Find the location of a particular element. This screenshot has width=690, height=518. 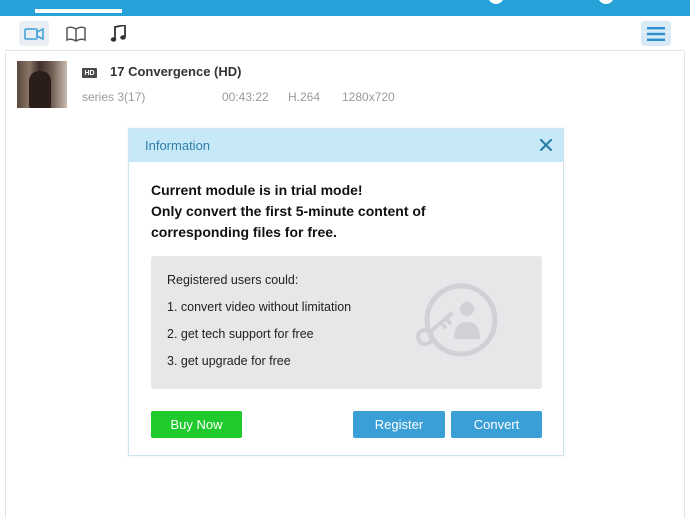

hd-badge: HD is located at coordinates (89, 73).